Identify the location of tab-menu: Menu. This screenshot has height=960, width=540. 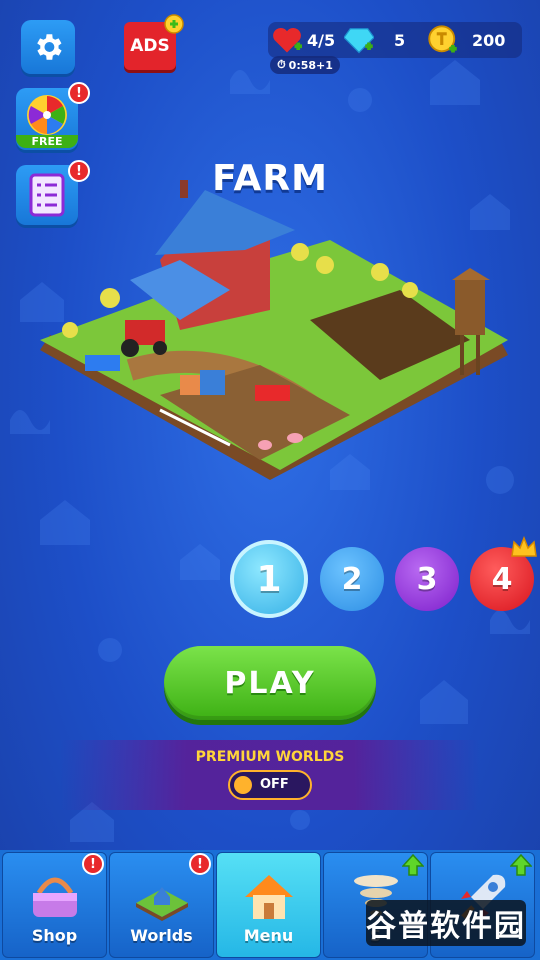
(268, 905).